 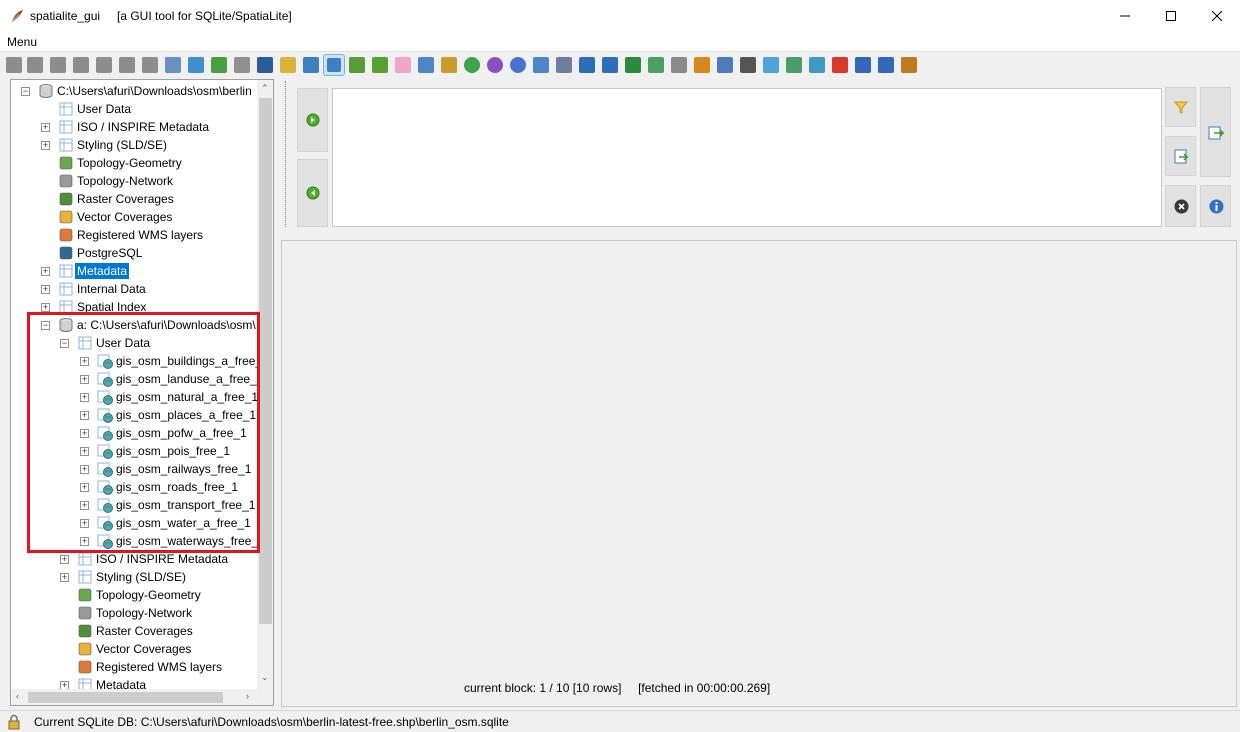 I want to click on history-forward-button, so click(x=312, y=120).